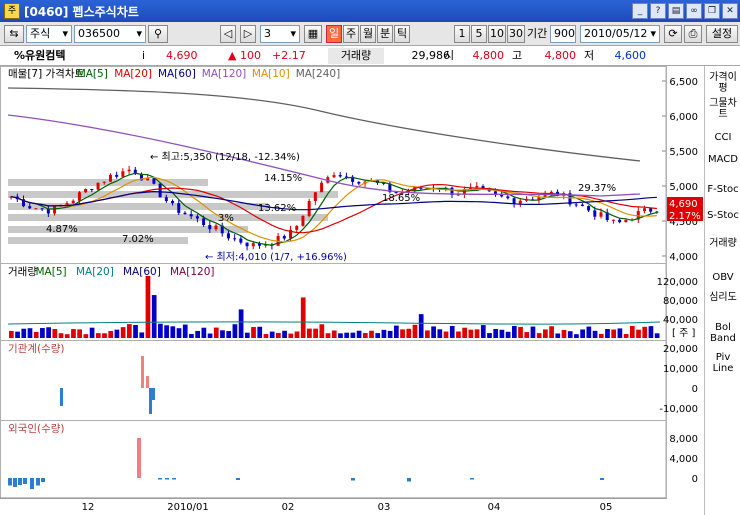  Describe the element at coordinates (334, 34) in the screenshot. I see `tab-day: 일` at that location.